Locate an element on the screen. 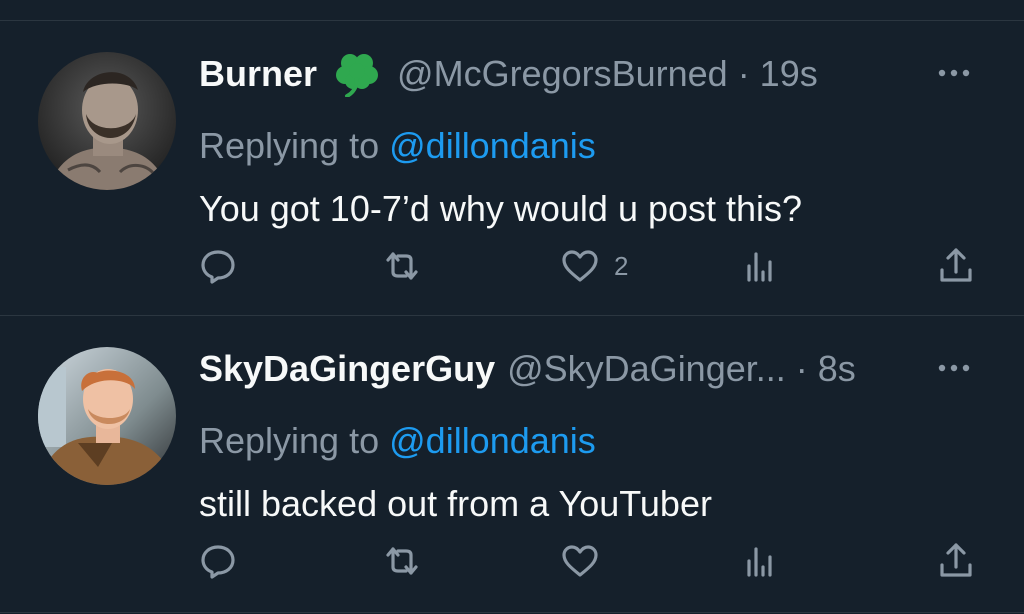 The height and width of the screenshot is (614, 1024). like-count: 2 is located at coordinates (621, 265).